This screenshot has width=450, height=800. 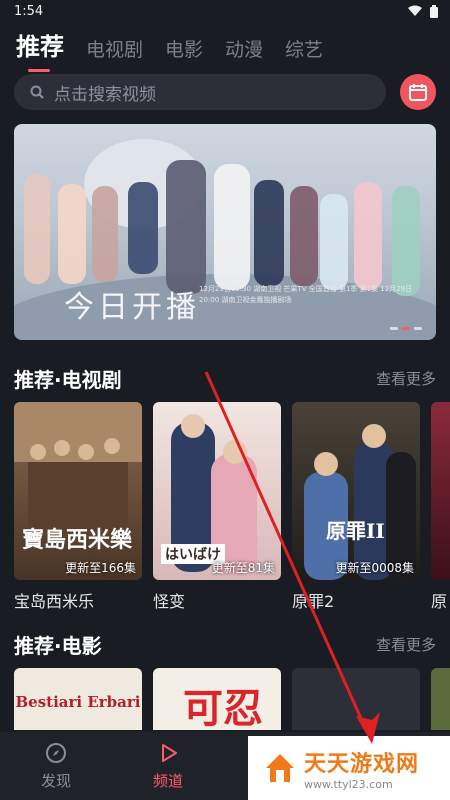 What do you see at coordinates (184, 50) in the screenshot?
I see `tab-movie: 电影` at bounding box center [184, 50].